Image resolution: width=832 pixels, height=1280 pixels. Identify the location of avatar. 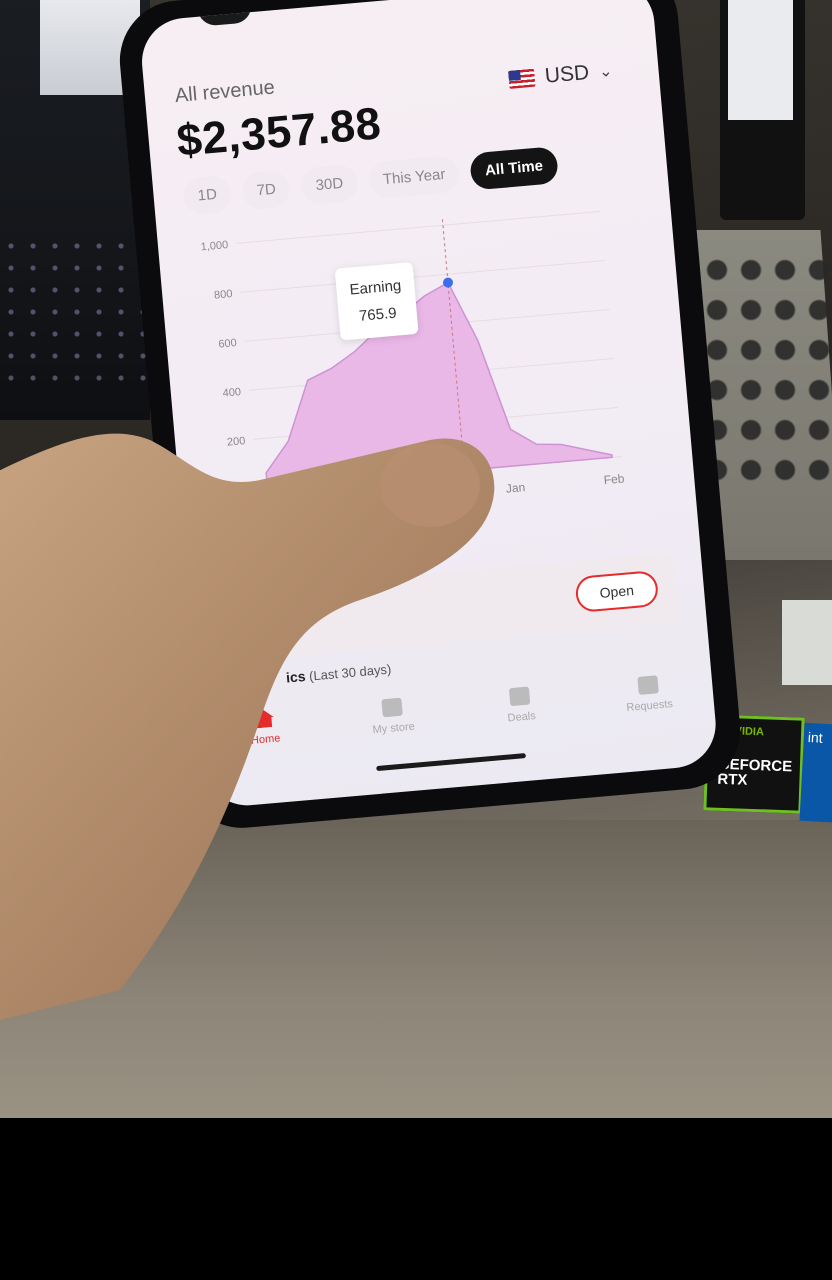
(225, 15).